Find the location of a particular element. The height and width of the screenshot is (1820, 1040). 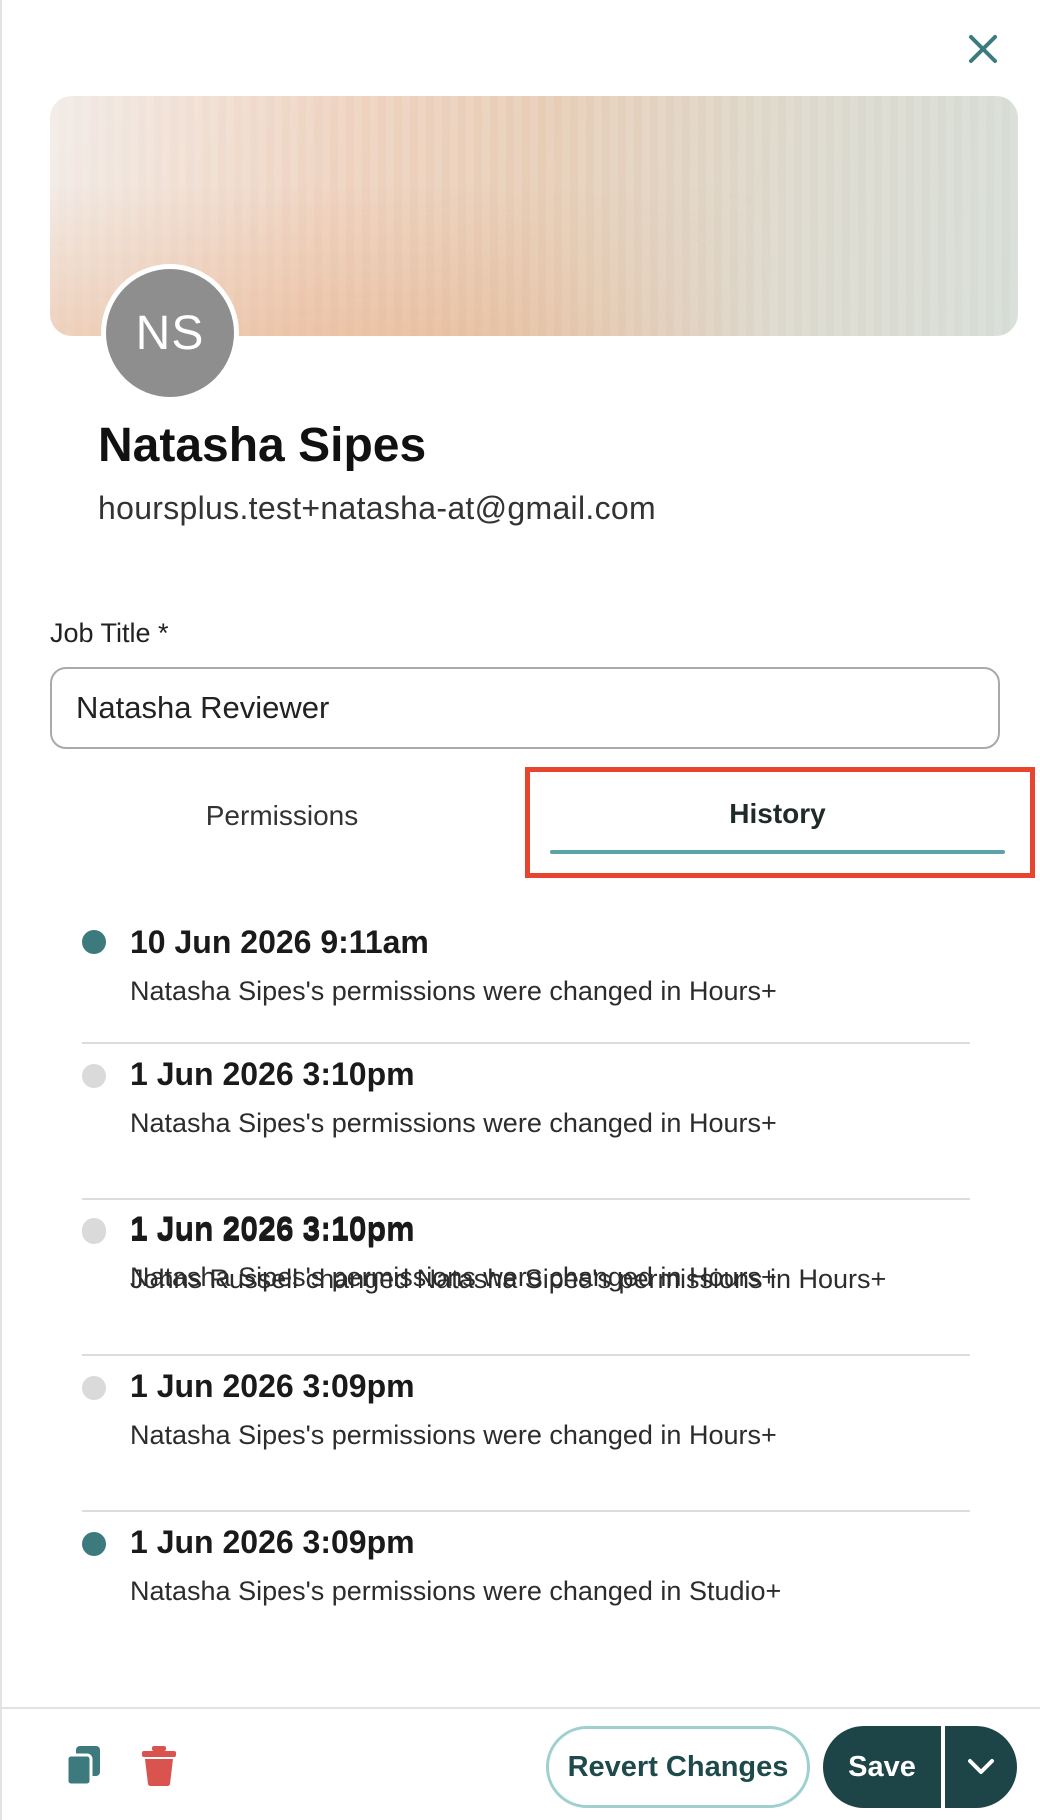

copy-button is located at coordinates (84, 1766).